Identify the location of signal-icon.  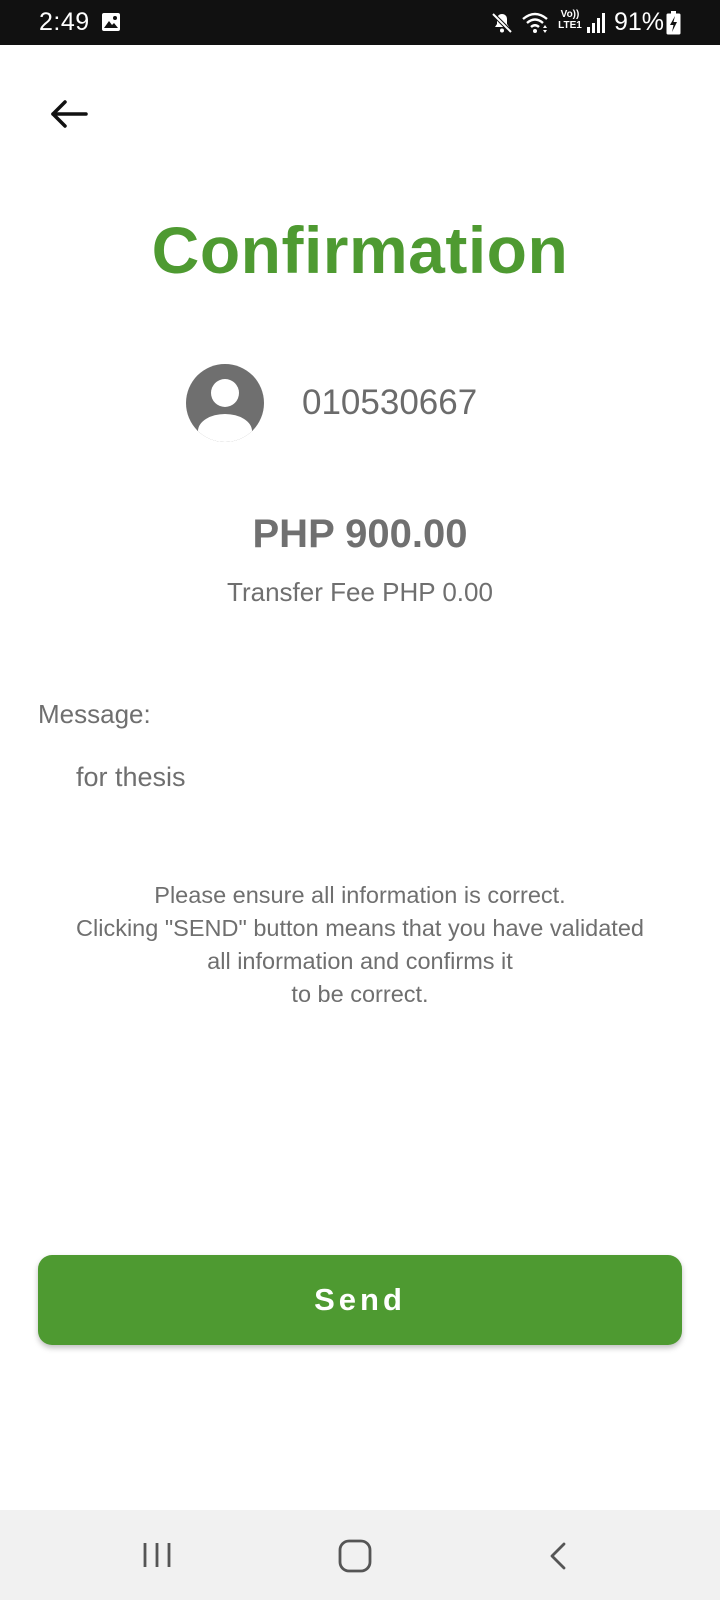
(596, 23).